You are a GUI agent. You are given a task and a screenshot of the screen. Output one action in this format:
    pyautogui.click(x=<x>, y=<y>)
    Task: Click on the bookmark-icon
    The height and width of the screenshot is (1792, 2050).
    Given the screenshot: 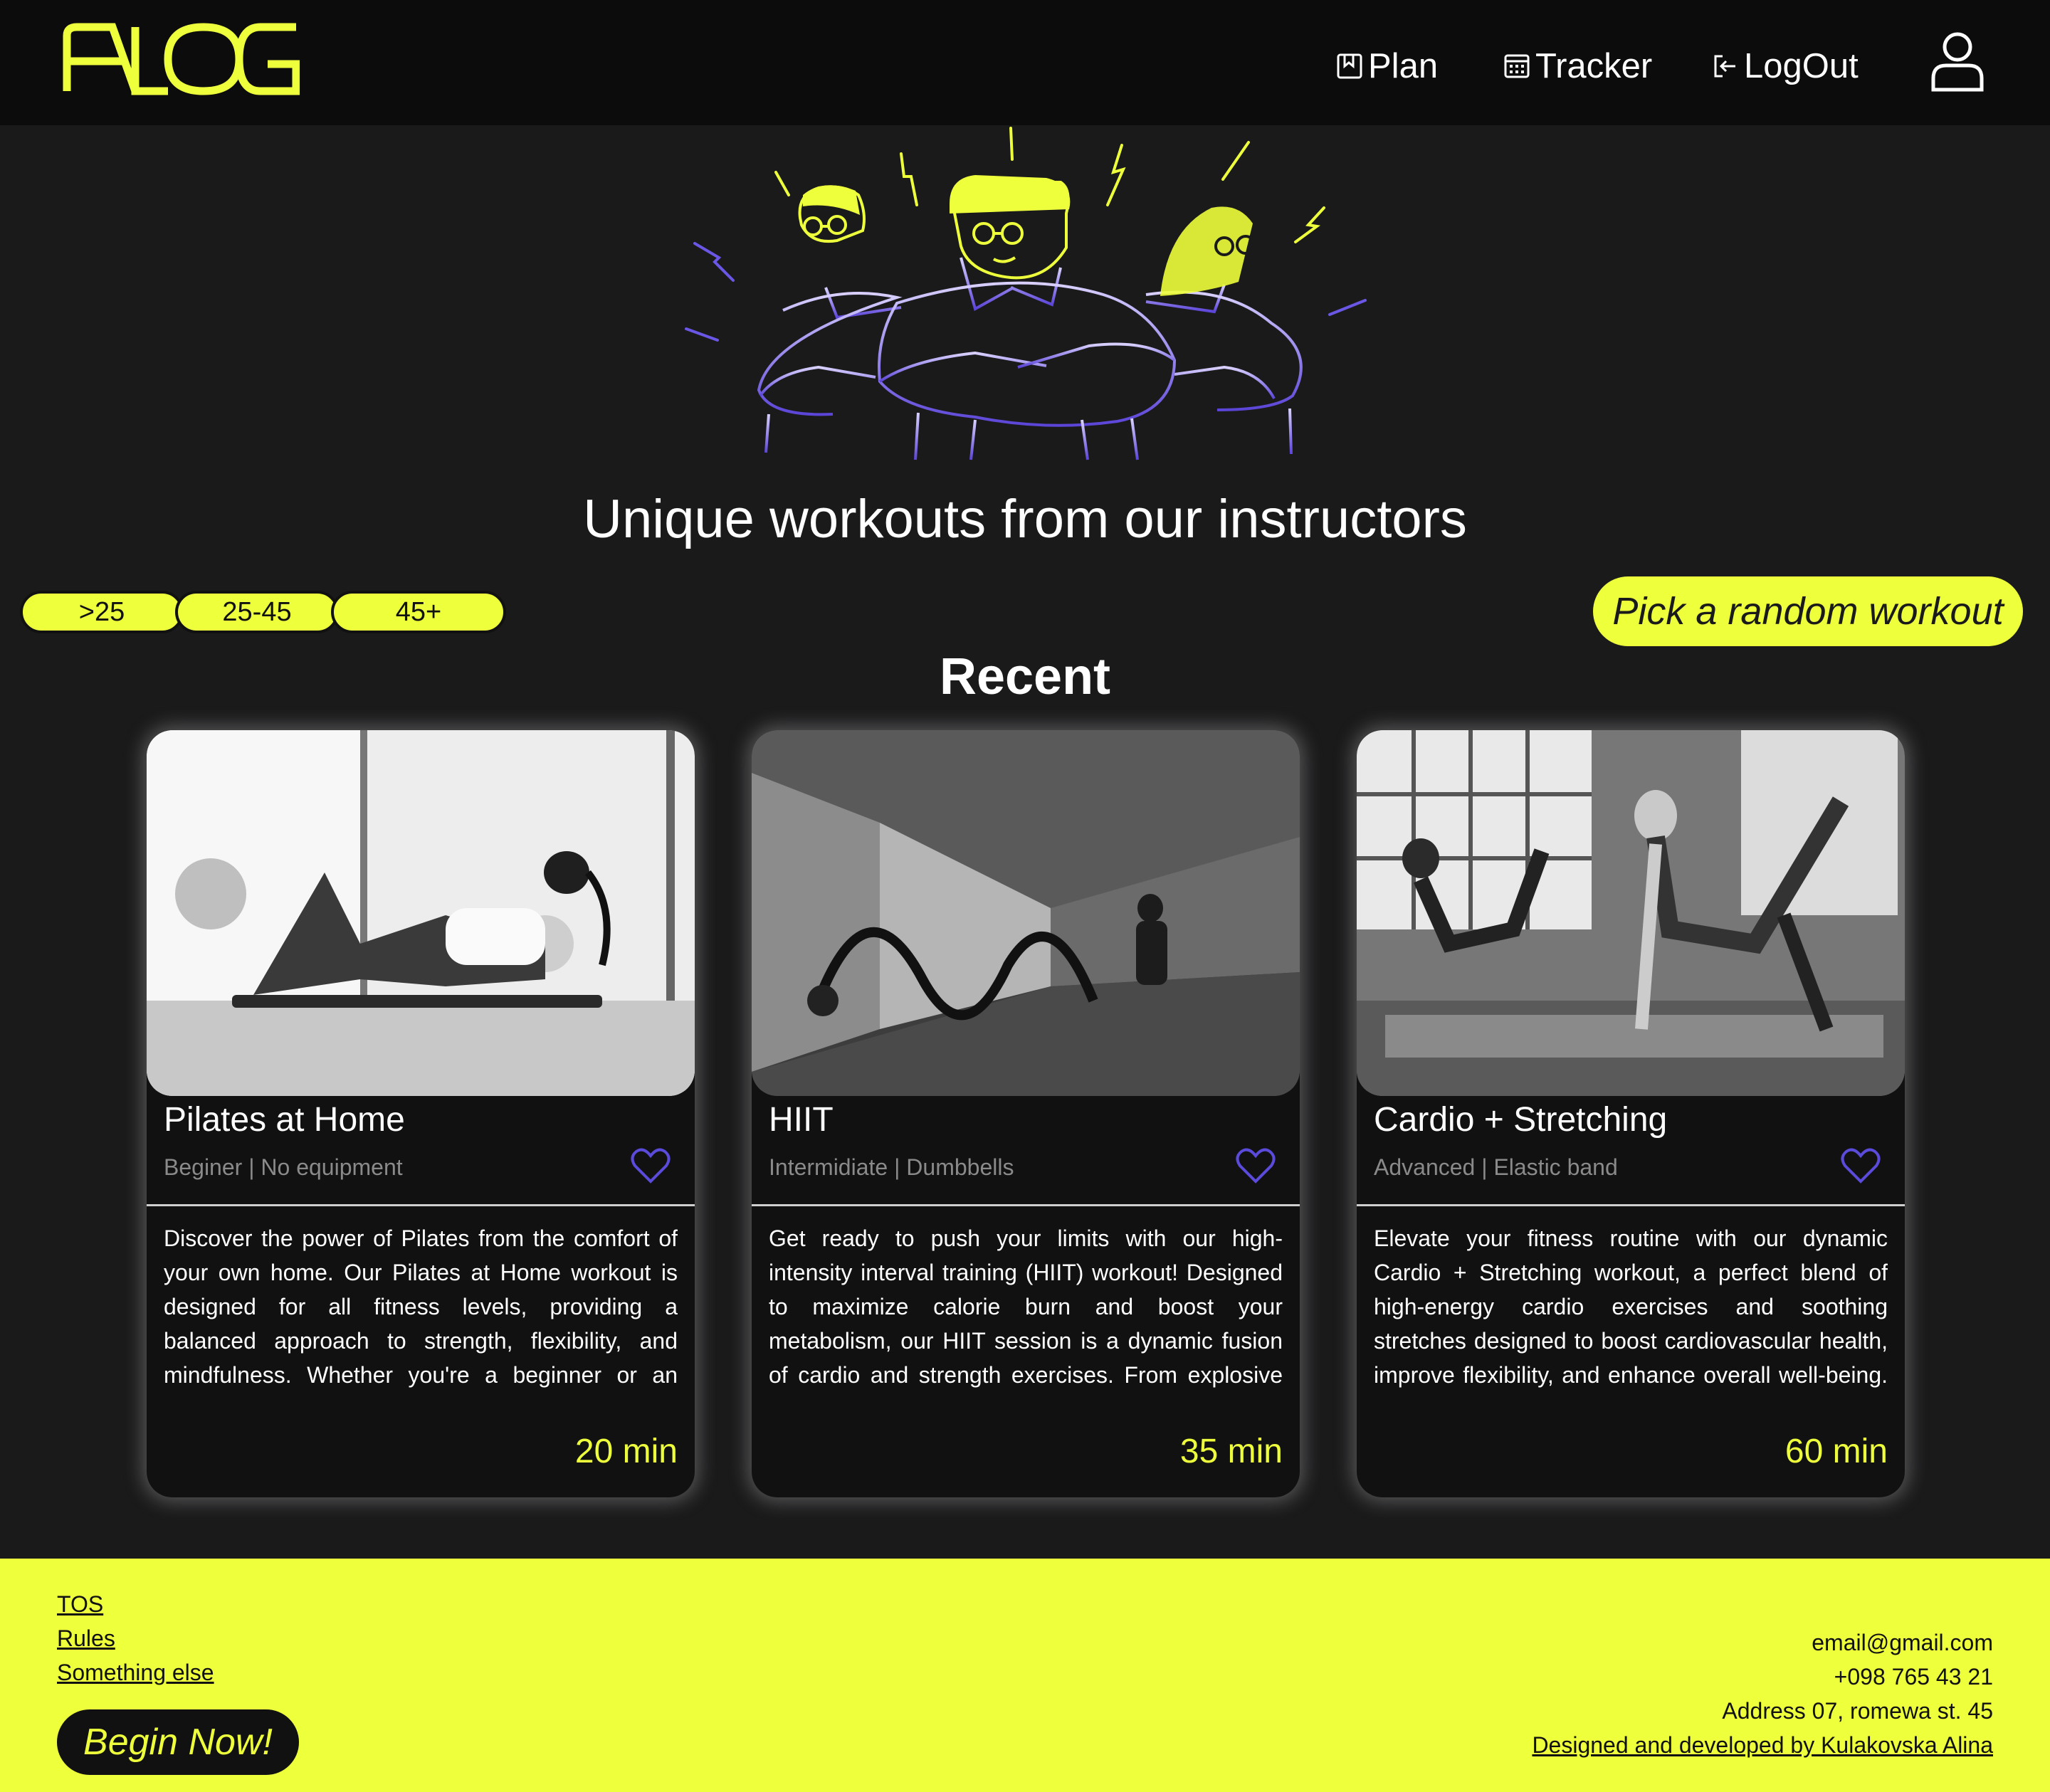 What is the action you would take?
    pyautogui.click(x=1349, y=66)
    